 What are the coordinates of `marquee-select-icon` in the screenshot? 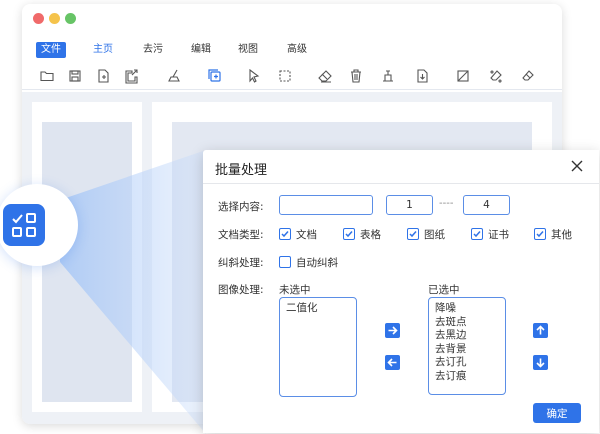 It's located at (285, 76).